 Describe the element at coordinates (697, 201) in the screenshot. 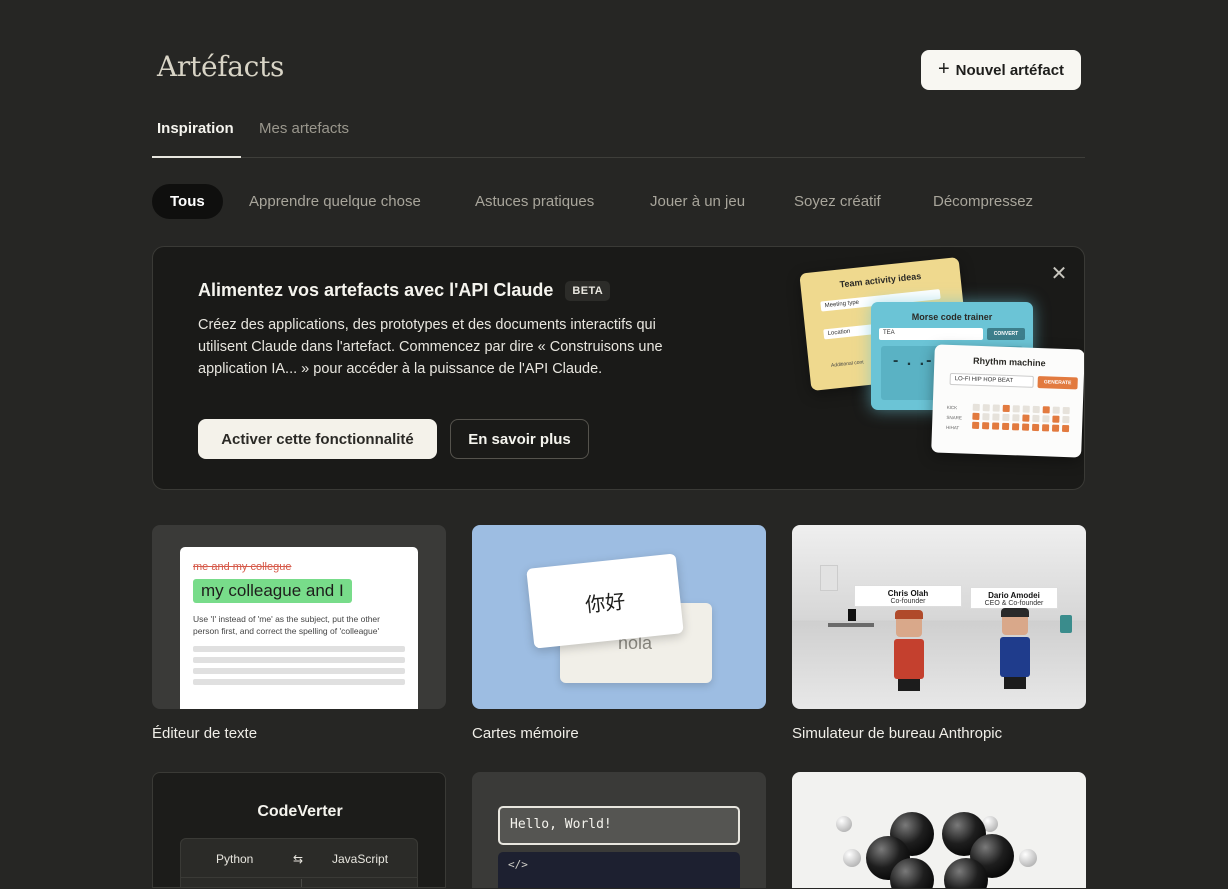

I see `filter-game: Jouer à un jeu` at that location.